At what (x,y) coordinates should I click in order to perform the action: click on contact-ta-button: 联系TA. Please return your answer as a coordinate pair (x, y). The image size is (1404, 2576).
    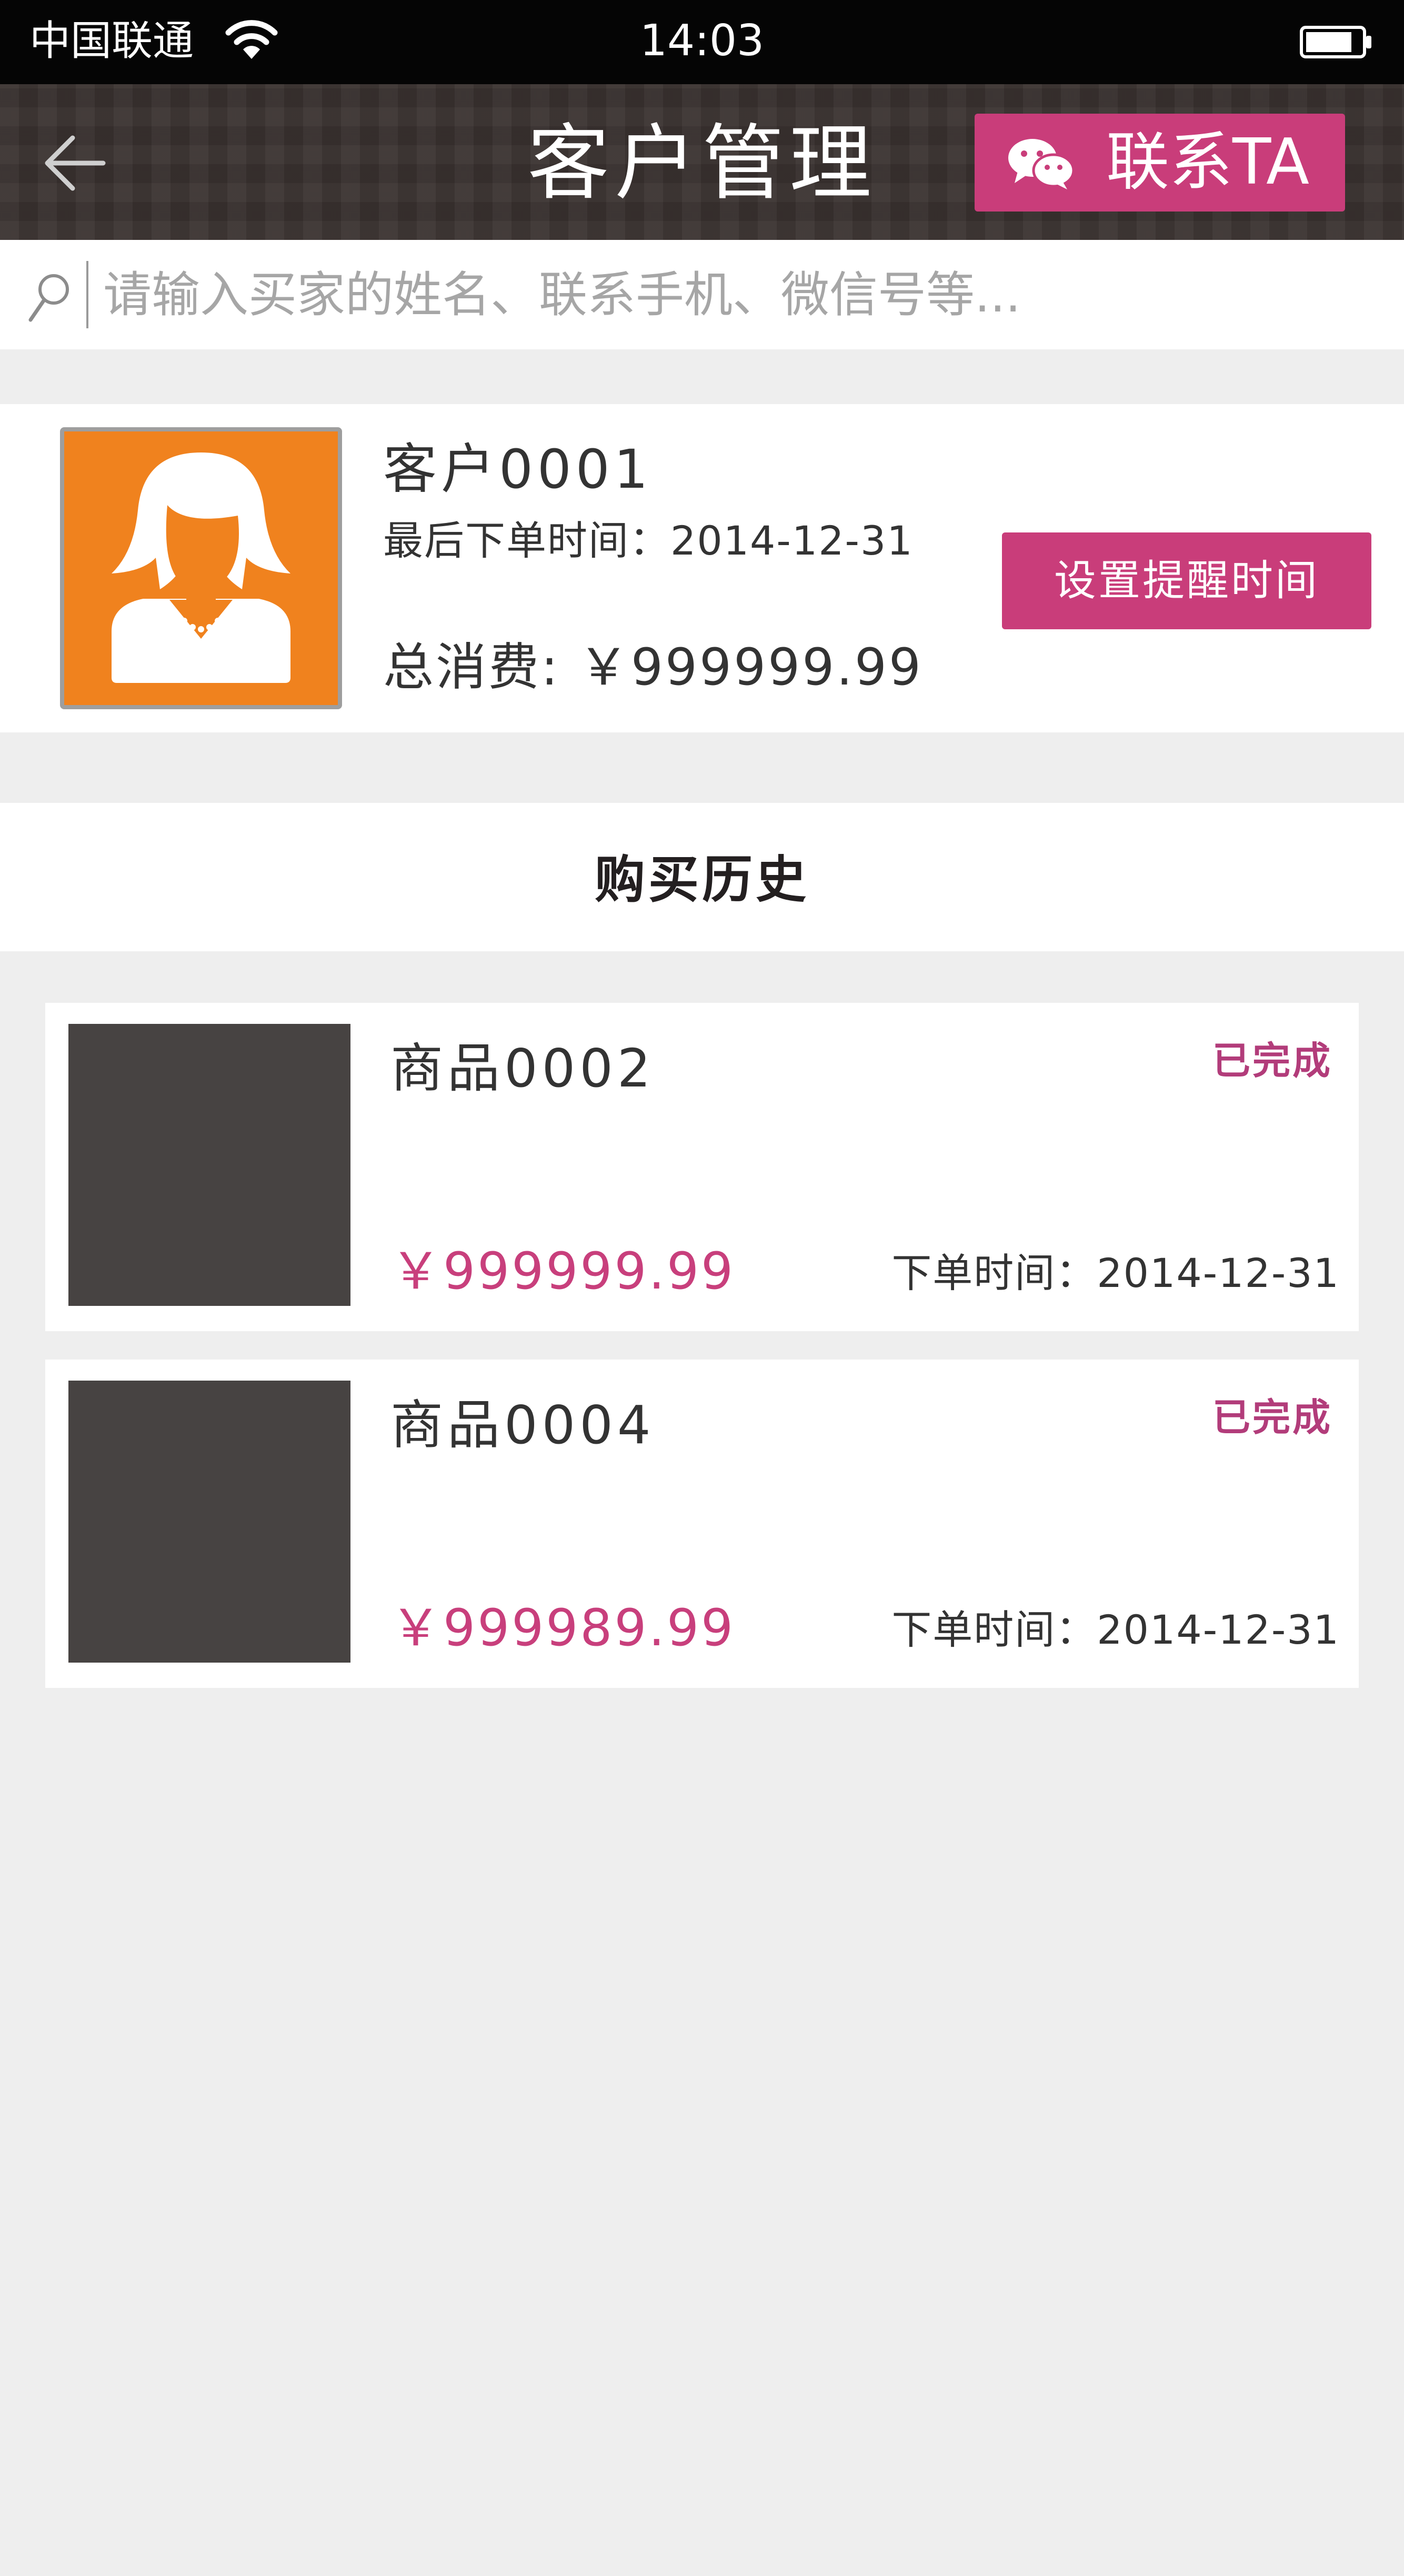
    Looking at the image, I should click on (1160, 163).